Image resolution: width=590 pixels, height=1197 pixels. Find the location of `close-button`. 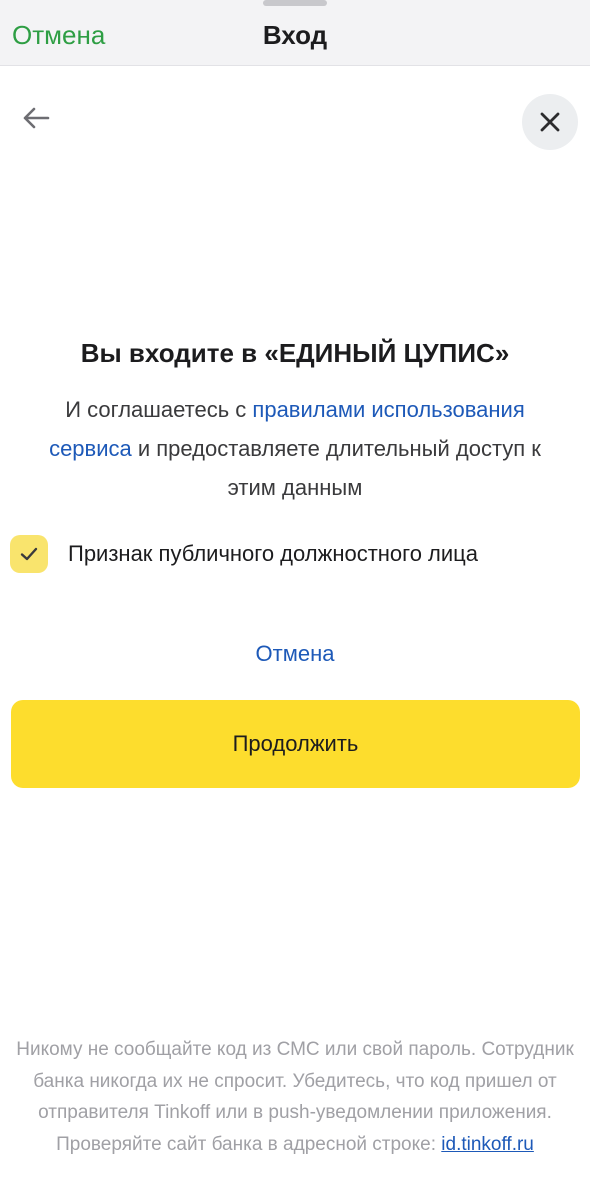

close-button is located at coordinates (550, 122).